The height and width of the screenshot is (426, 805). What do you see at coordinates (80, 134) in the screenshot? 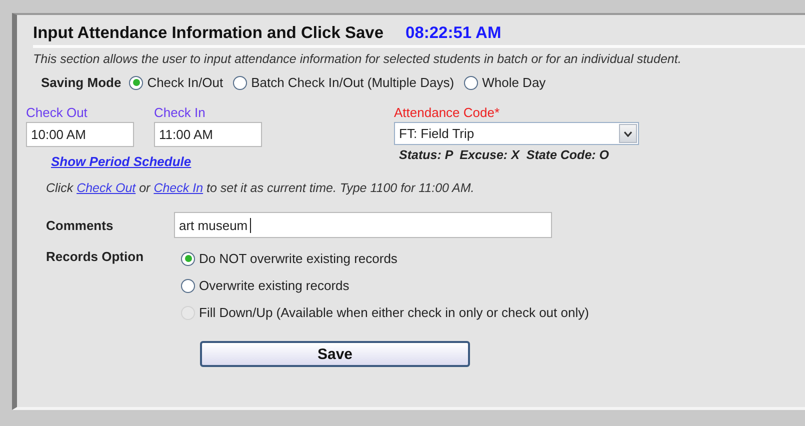
I see `check-out-field: 10:00 AM` at bounding box center [80, 134].